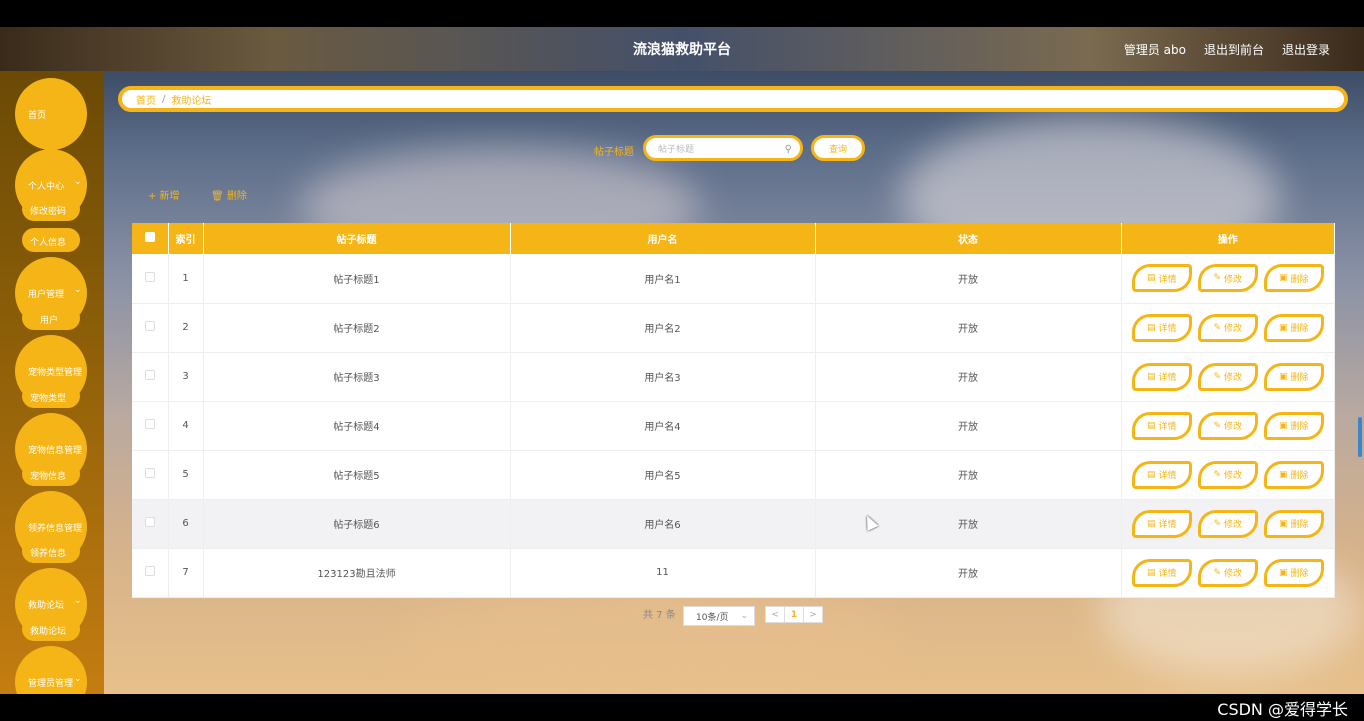 The image size is (1364, 721). What do you see at coordinates (46, 606) in the screenshot?
I see `sidebar-group-forum-label: 救助论坛` at bounding box center [46, 606].